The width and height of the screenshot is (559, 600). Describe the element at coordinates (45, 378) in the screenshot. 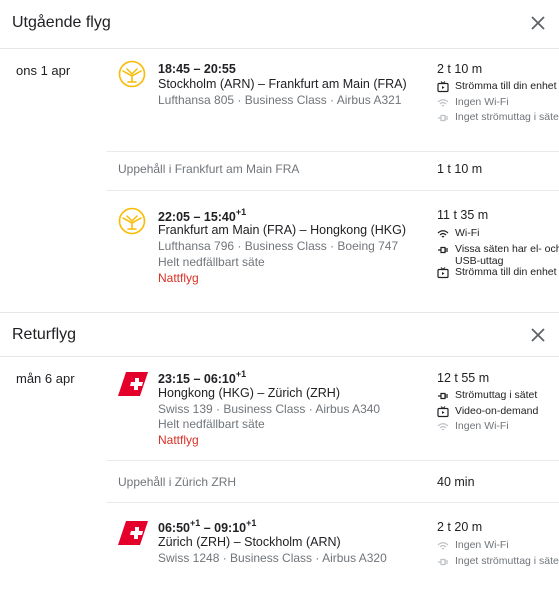

I see `return-date: mån 6 apr` at that location.